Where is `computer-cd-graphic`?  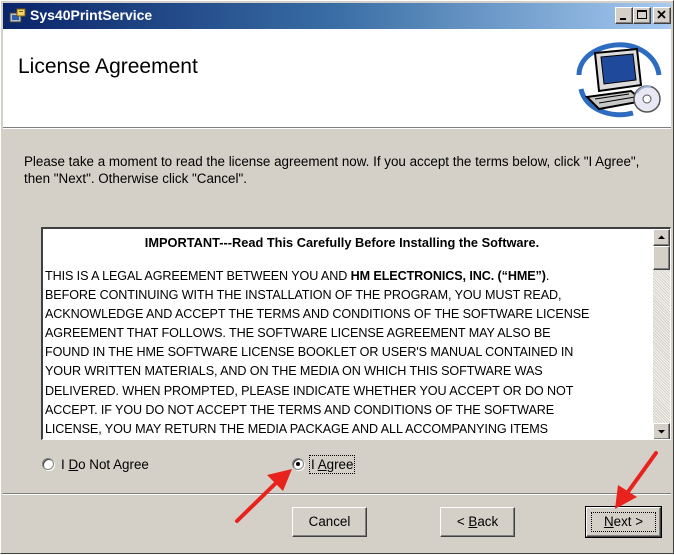
computer-cd-graphic is located at coordinates (619, 80).